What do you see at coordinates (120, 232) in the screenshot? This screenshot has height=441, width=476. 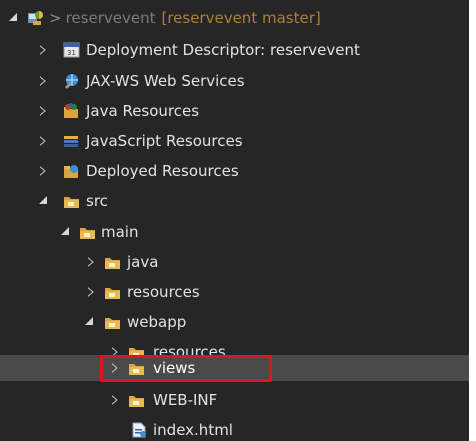 I see `tree-item-label: main` at bounding box center [120, 232].